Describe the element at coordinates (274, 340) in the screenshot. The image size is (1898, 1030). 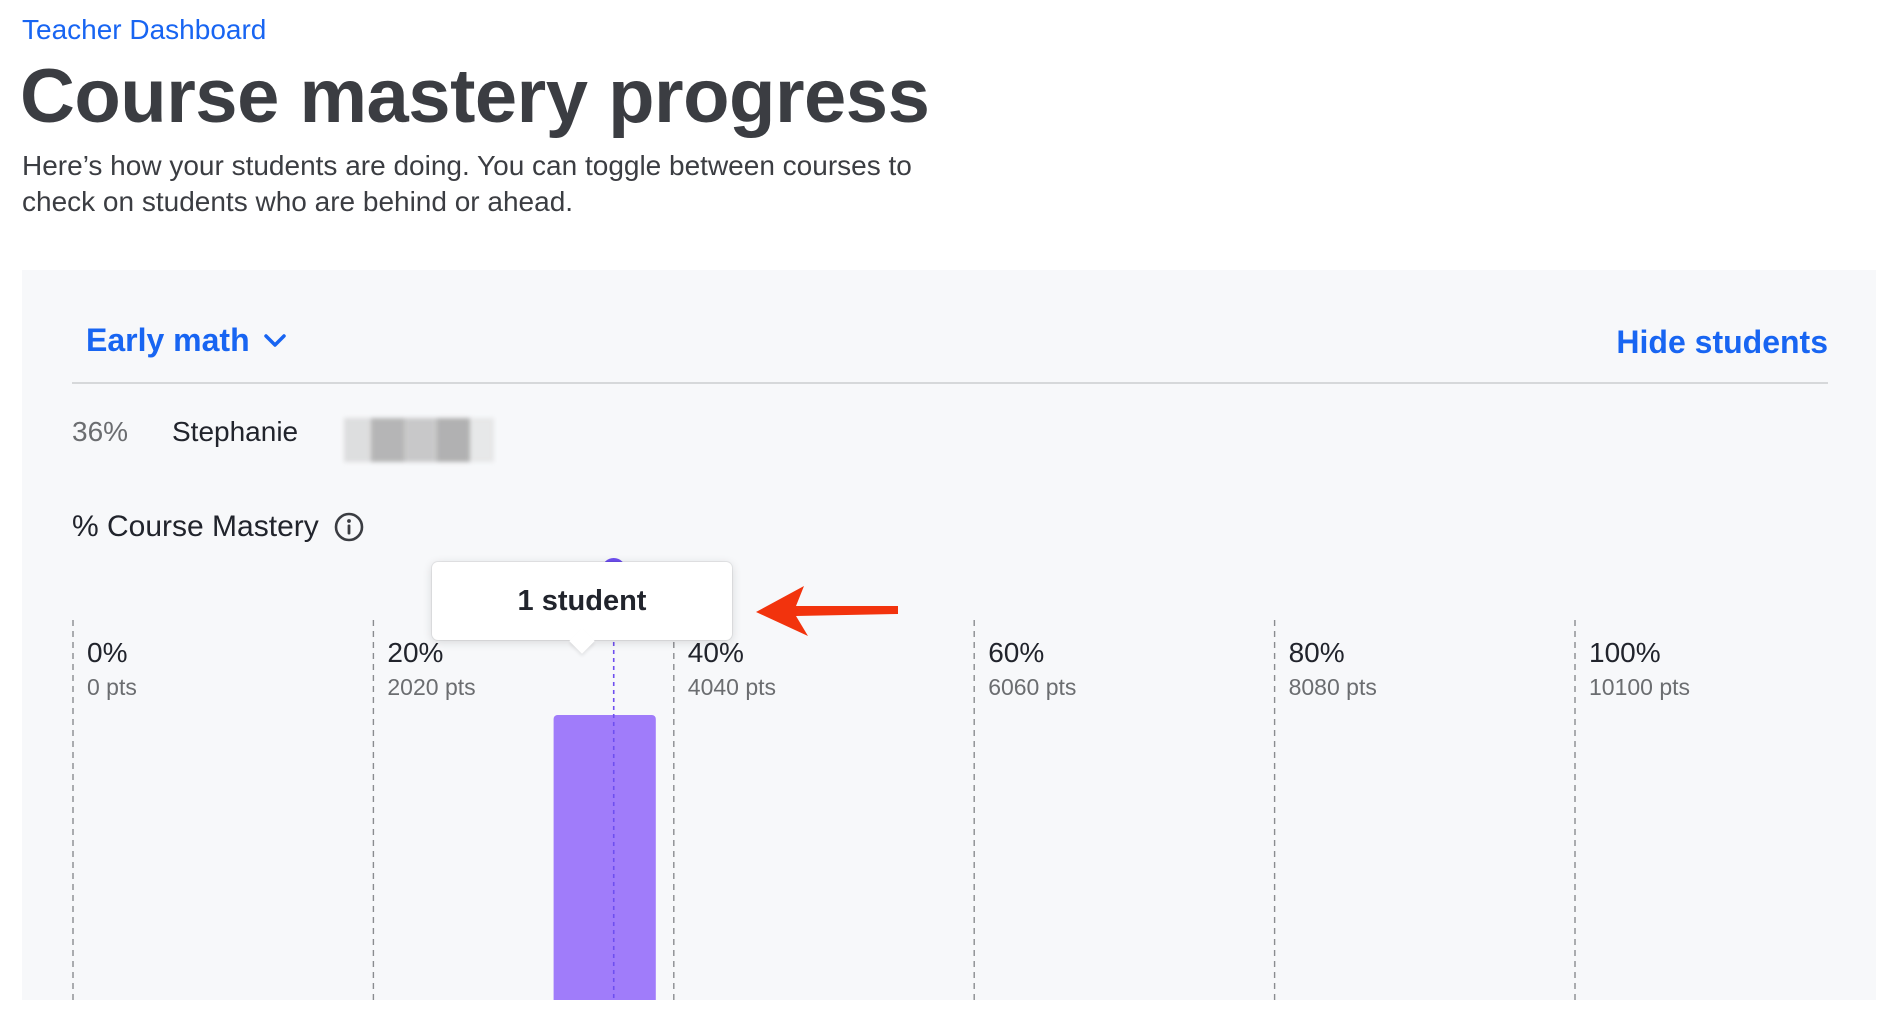
I see `chevron-down-icon` at that location.